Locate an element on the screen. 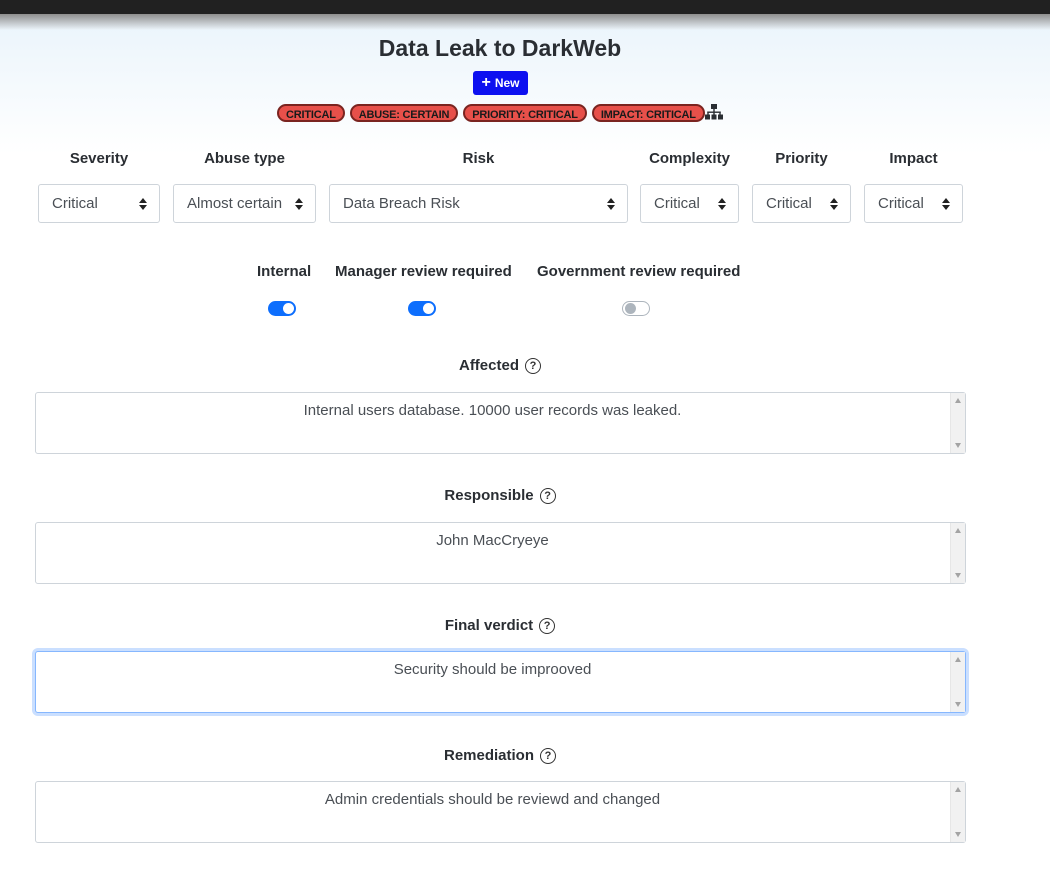 Image resolution: width=1050 pixels, height=869 pixels. impact-select: Critical is located at coordinates (913, 203).